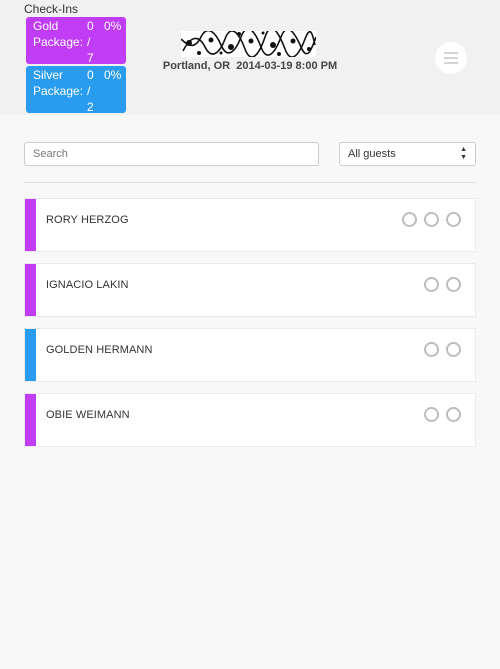  I want to click on sort-caret-icon: ▲ ▼, so click(463, 153).